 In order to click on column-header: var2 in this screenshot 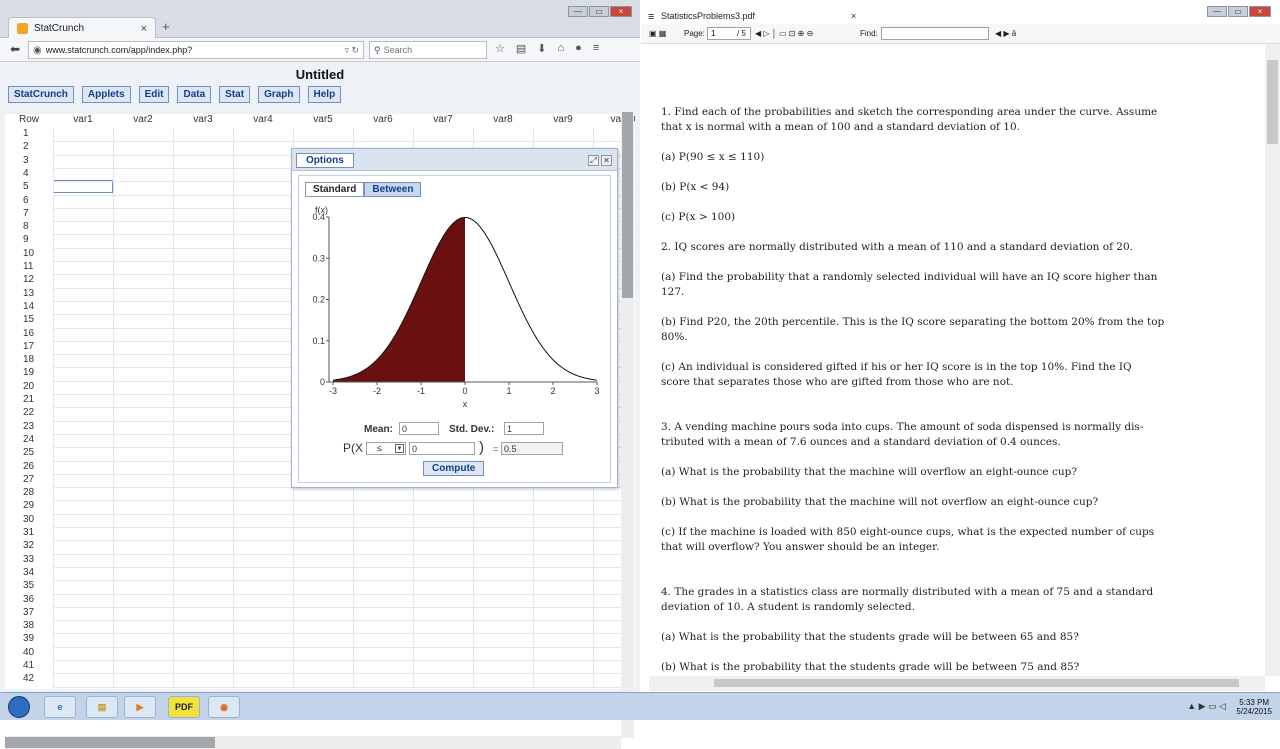, I will do `click(143, 121)`.